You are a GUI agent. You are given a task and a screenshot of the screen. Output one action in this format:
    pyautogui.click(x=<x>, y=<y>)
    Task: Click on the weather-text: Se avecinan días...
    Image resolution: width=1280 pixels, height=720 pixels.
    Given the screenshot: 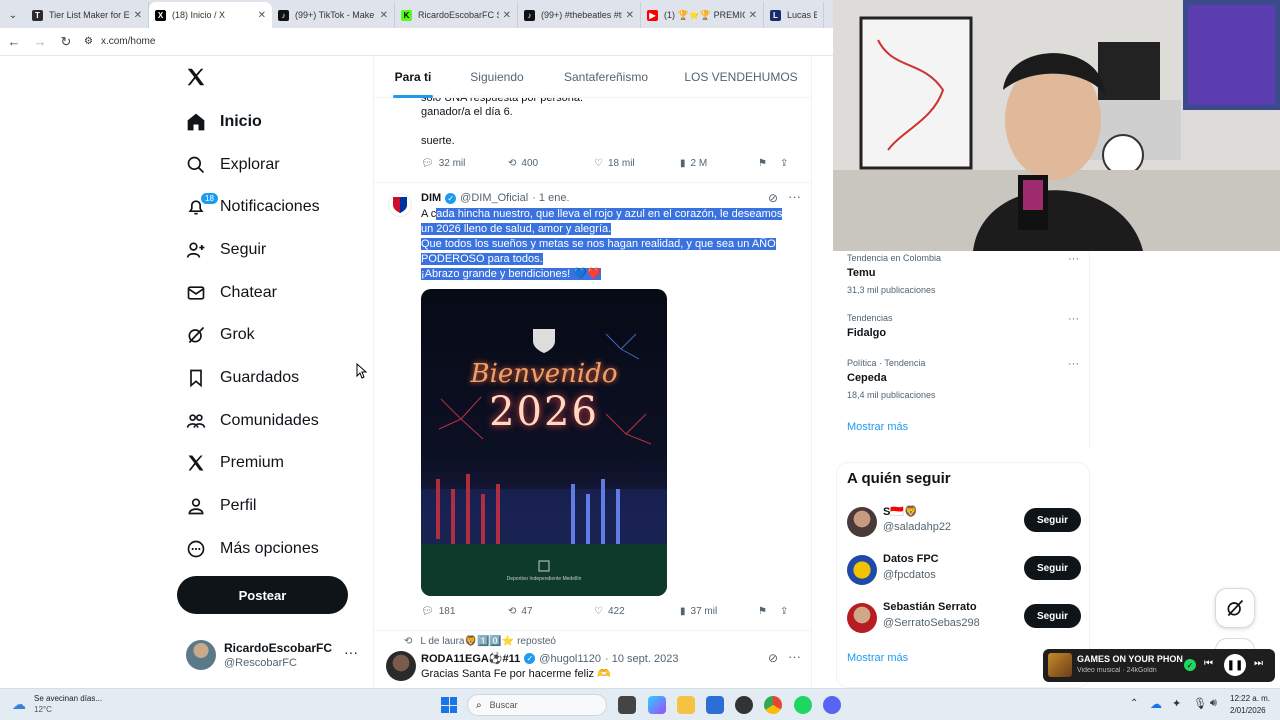 What is the action you would take?
    pyautogui.click(x=68, y=698)
    